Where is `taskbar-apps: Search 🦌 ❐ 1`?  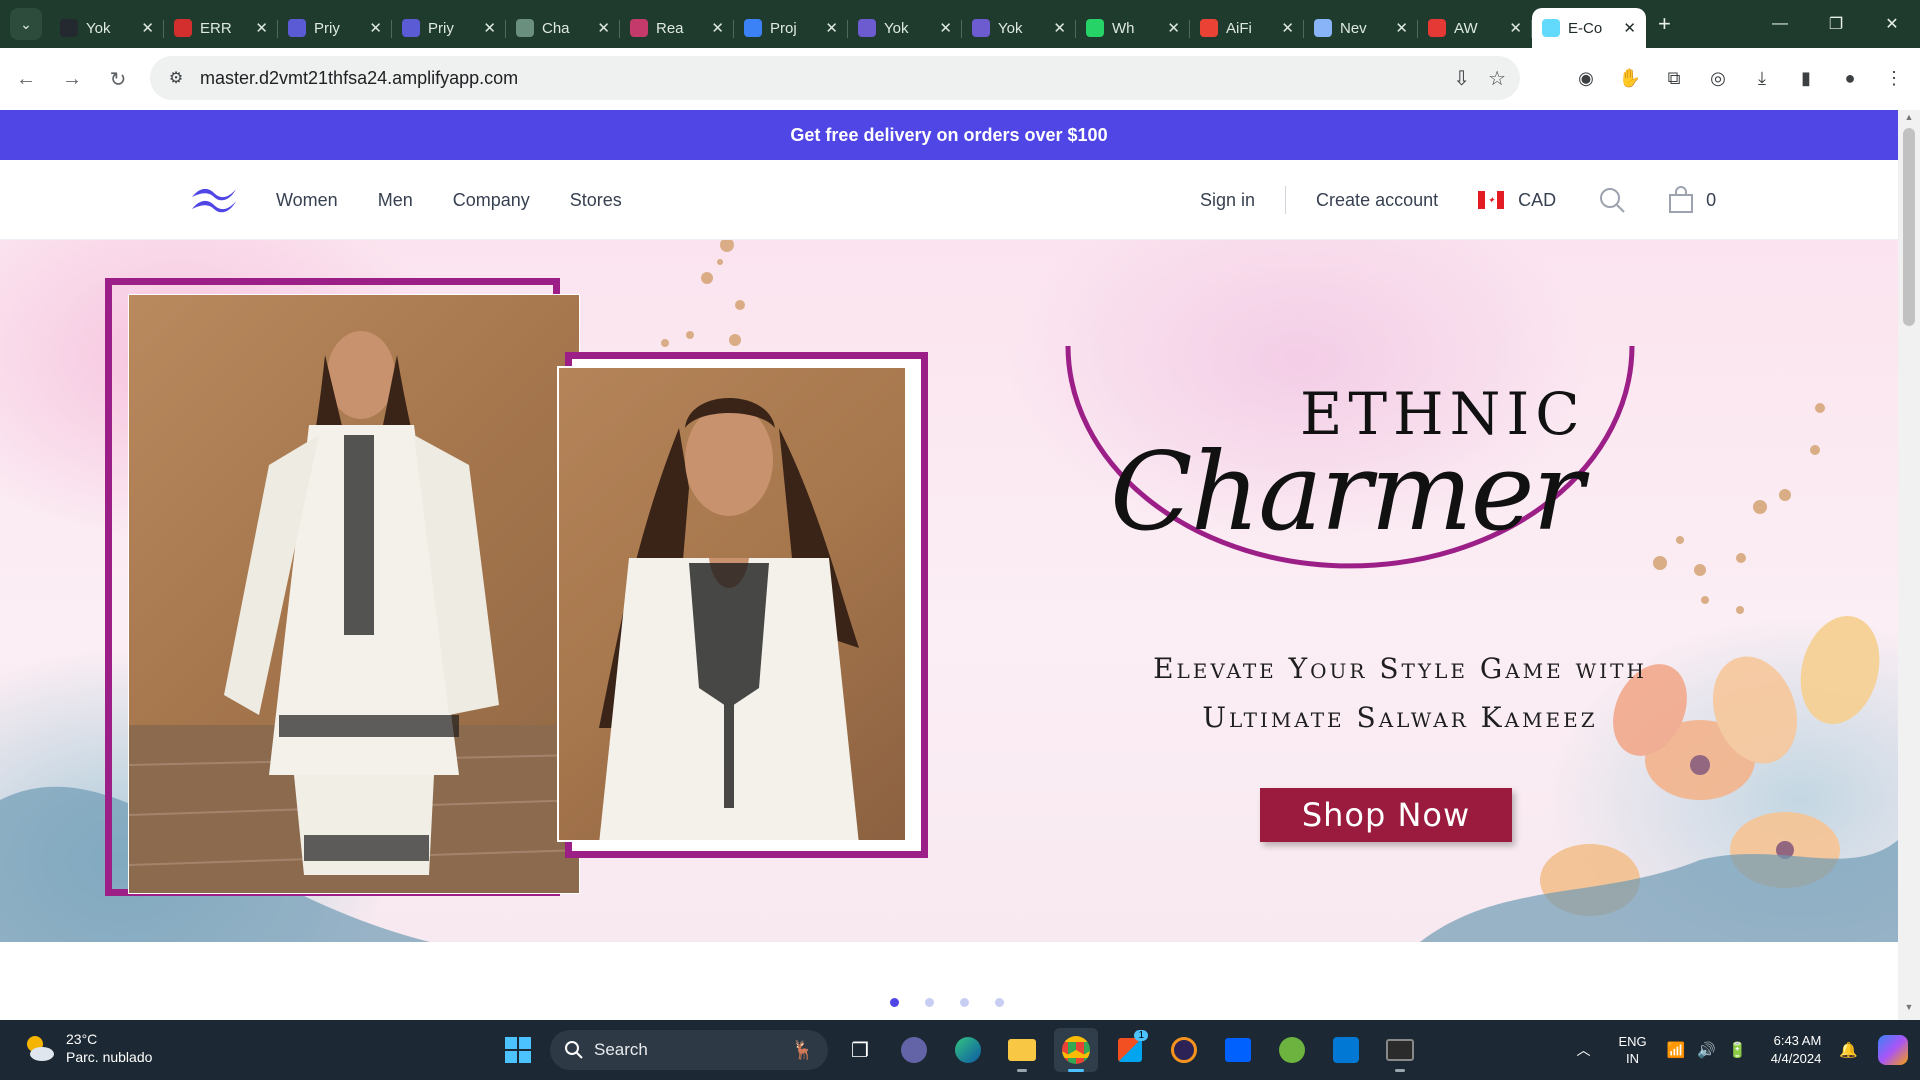
taskbar-apps: Search 🦌 ❐ 1 is located at coordinates (959, 1050).